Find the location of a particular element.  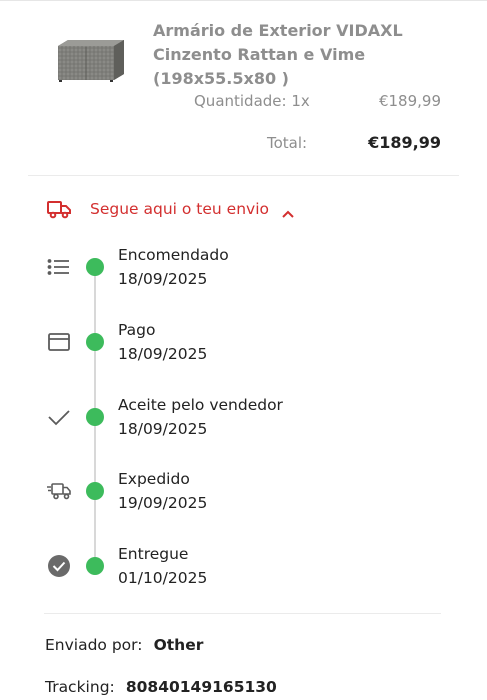

chevron-up-icon is located at coordinates (288, 211).